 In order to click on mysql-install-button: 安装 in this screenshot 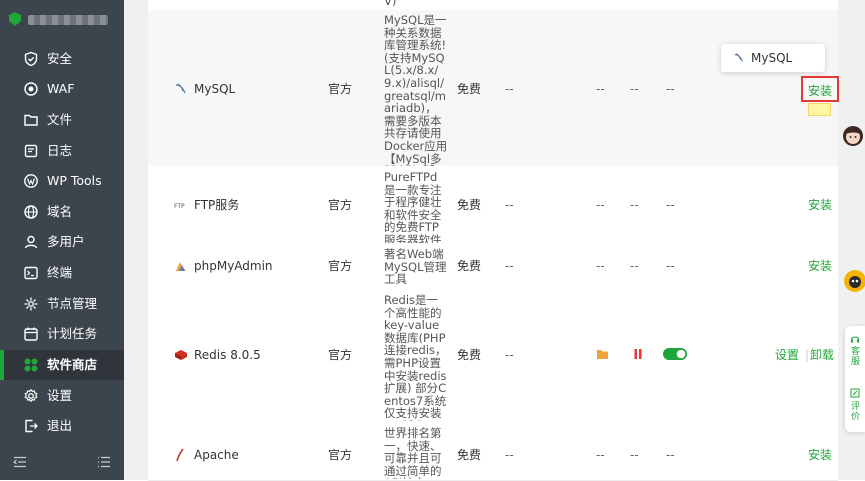, I will do `click(820, 89)`.